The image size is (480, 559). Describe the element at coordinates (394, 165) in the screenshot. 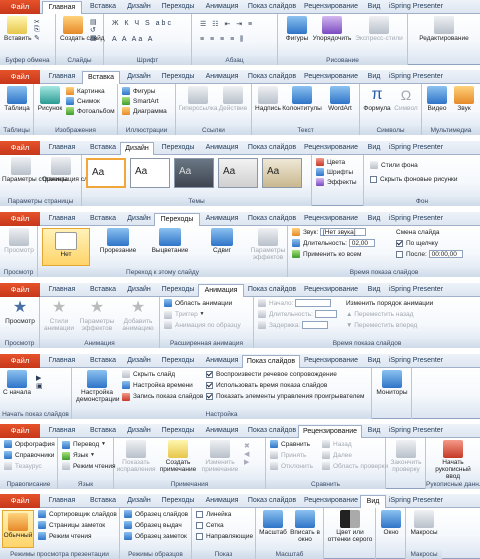

I see `bg-styles-button: Стили фона` at that location.